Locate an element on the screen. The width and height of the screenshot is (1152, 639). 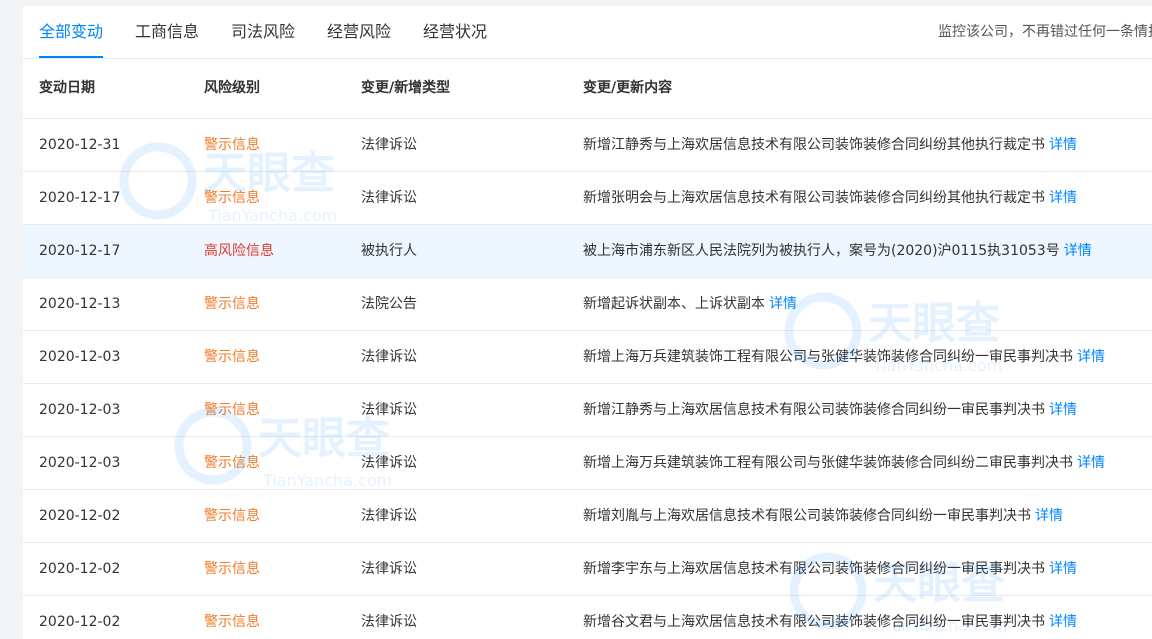
change-type: 法院公告 is located at coordinates (389, 304).